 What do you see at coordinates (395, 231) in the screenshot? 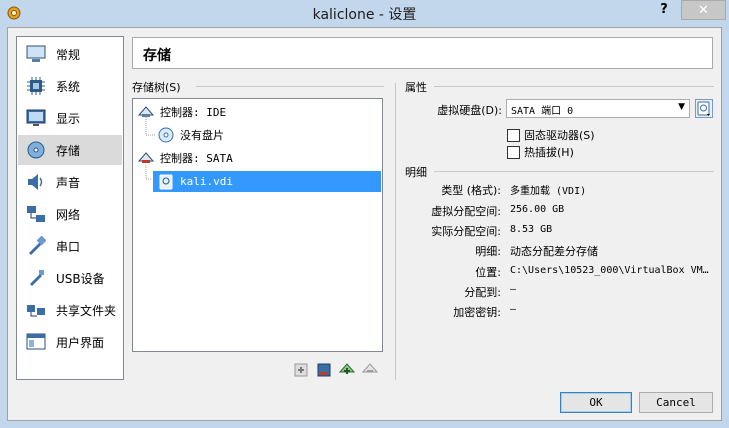
I see `vertical-separator` at bounding box center [395, 231].